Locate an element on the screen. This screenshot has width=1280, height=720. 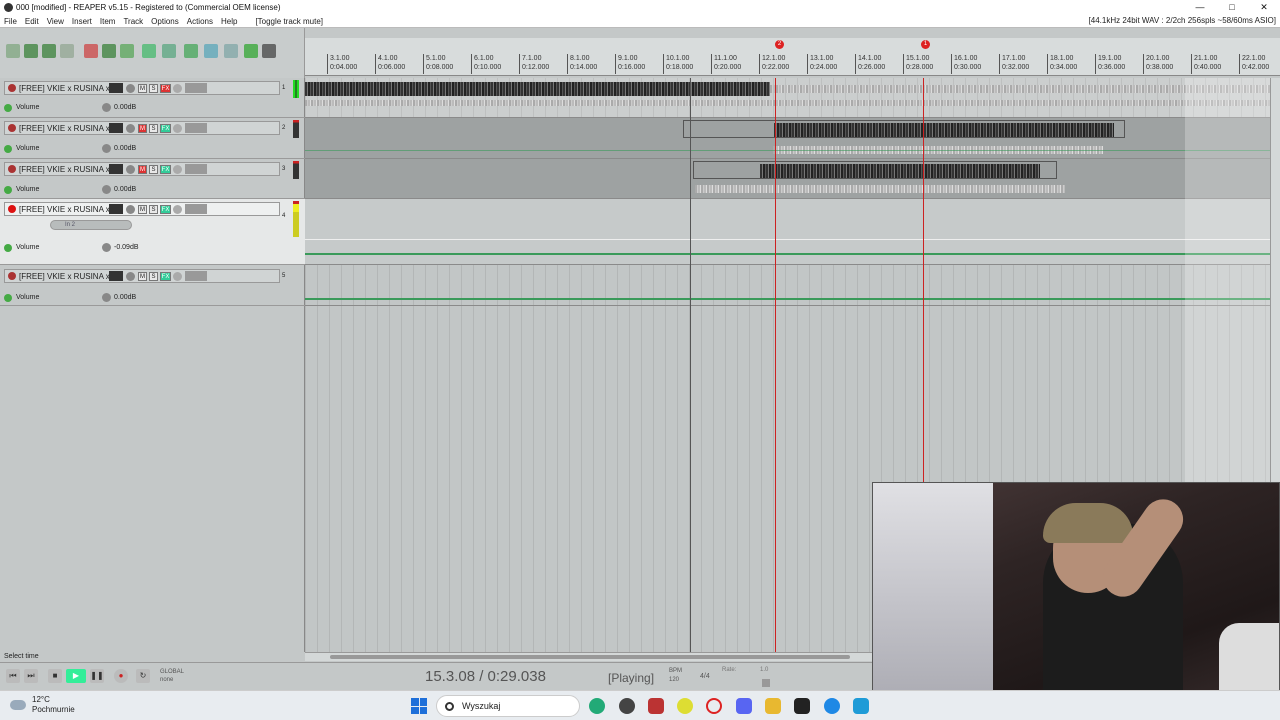
file-explorer-icon is located at coordinates (773, 706).